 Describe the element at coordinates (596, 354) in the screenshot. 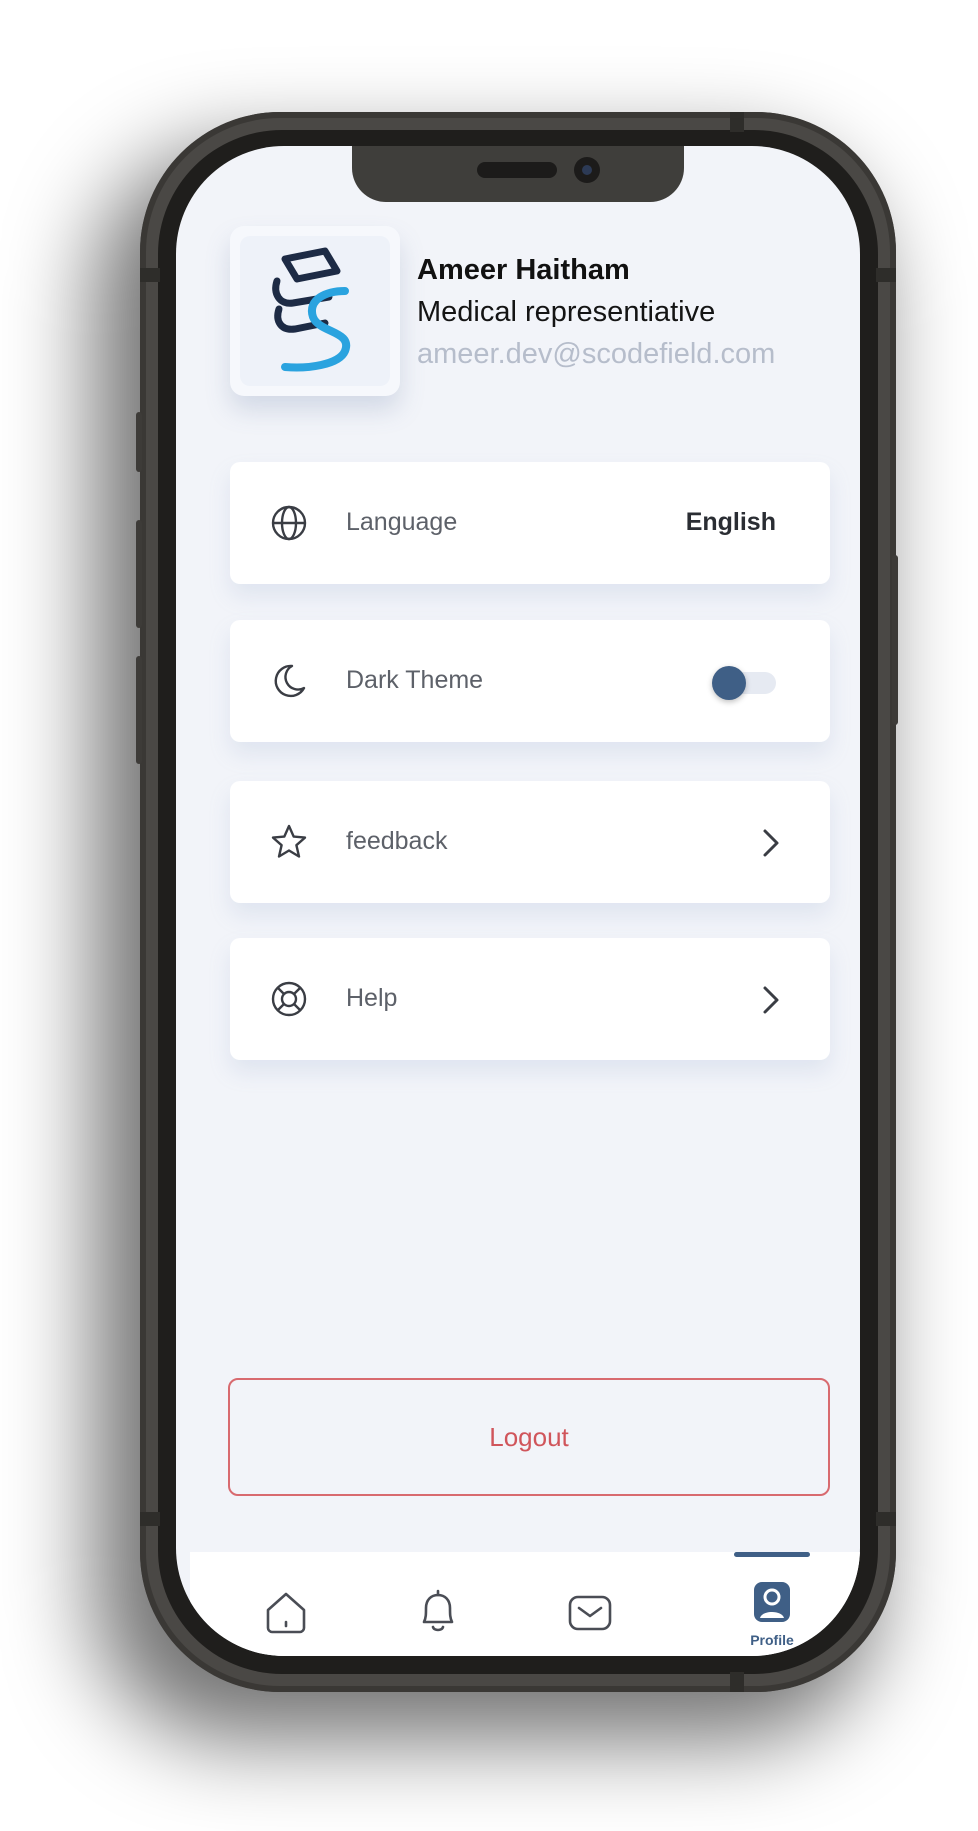

I see `user-email: ameer.dev@scodefield.com` at that location.